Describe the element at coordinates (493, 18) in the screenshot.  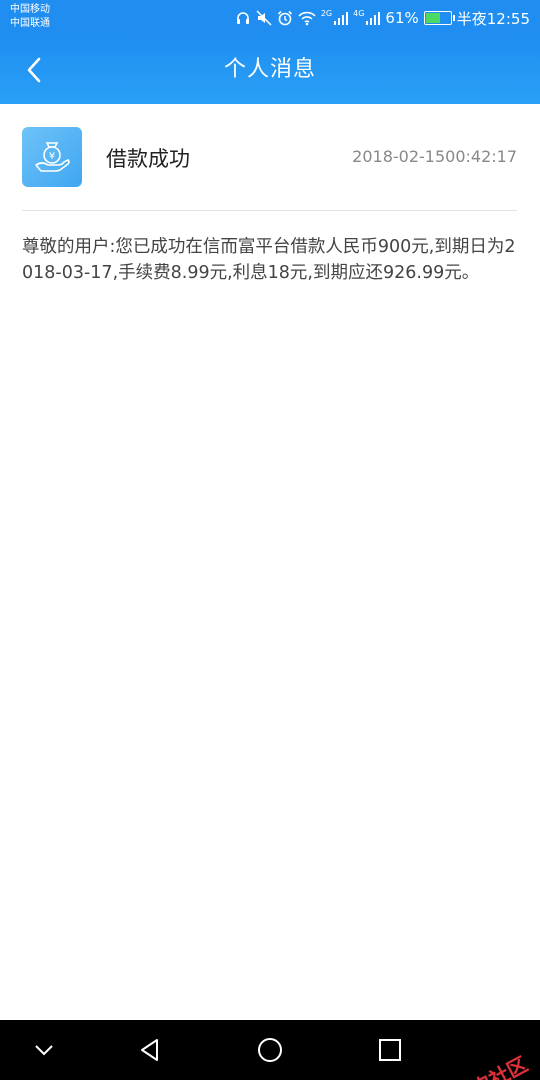
I see `clock: 半夜12:55` at that location.